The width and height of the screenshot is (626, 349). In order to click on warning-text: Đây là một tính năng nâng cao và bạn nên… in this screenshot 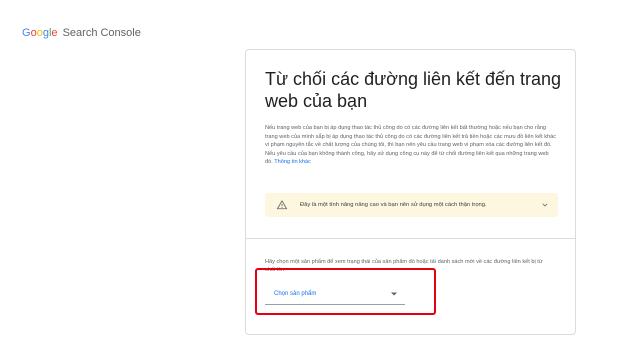, I will do `click(393, 205)`.